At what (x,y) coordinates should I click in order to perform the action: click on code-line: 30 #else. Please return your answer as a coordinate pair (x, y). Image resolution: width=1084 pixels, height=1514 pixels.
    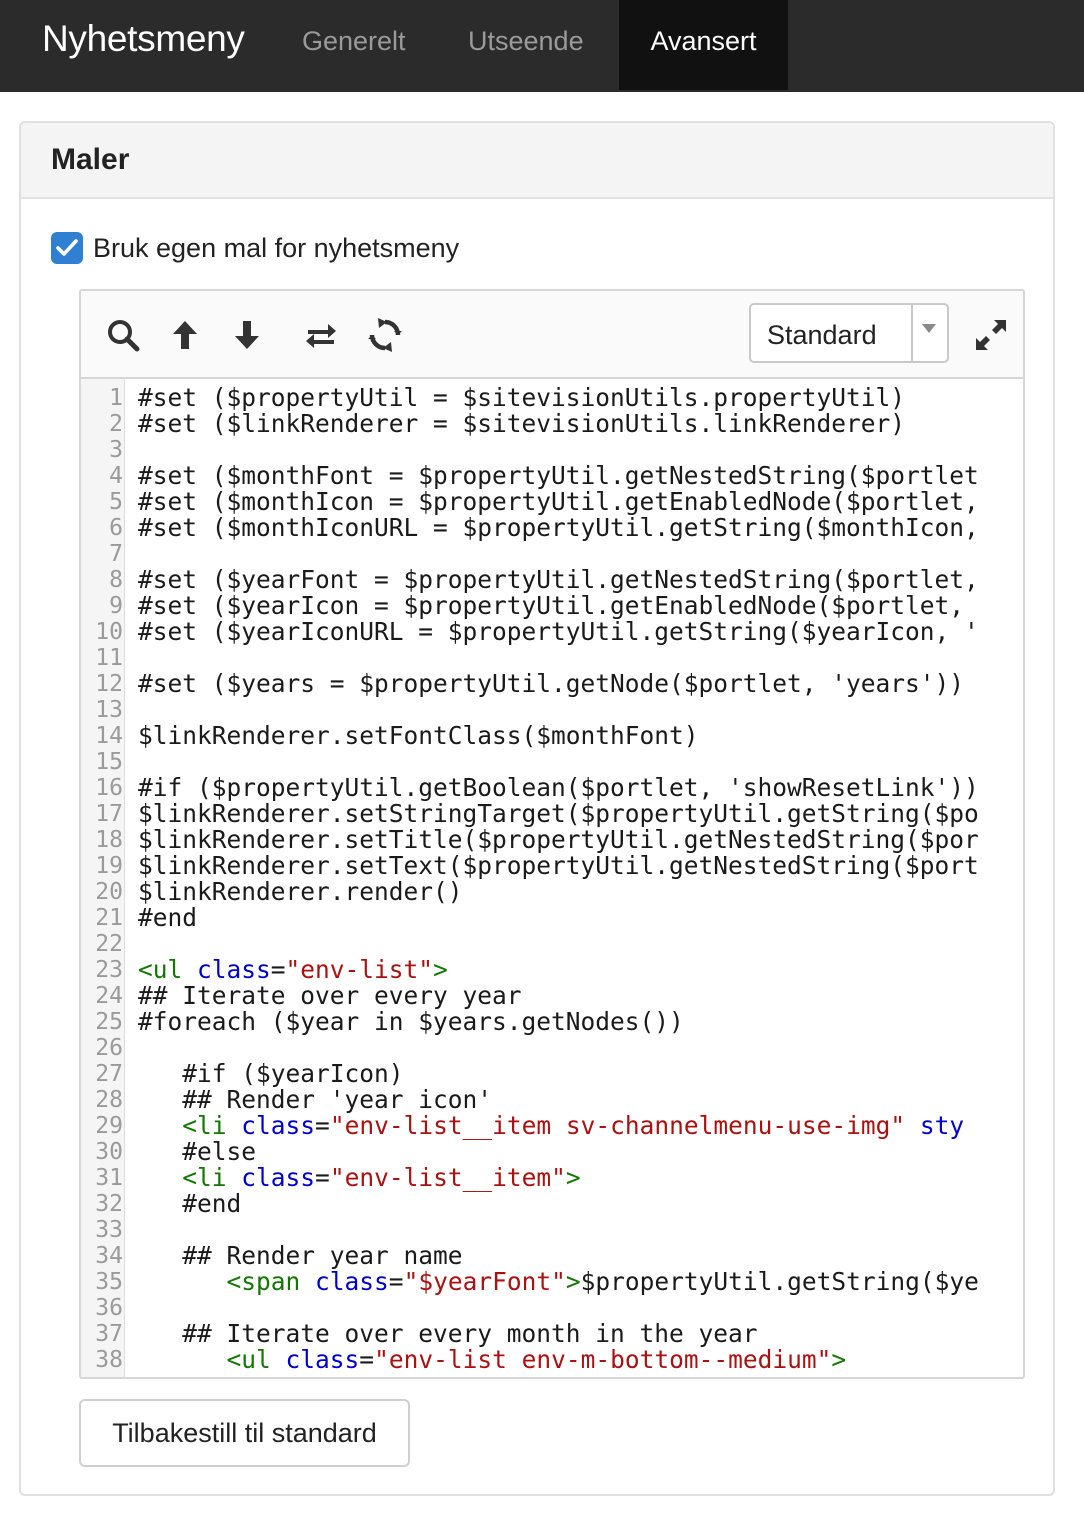
    Looking at the image, I should click on (552, 1152).